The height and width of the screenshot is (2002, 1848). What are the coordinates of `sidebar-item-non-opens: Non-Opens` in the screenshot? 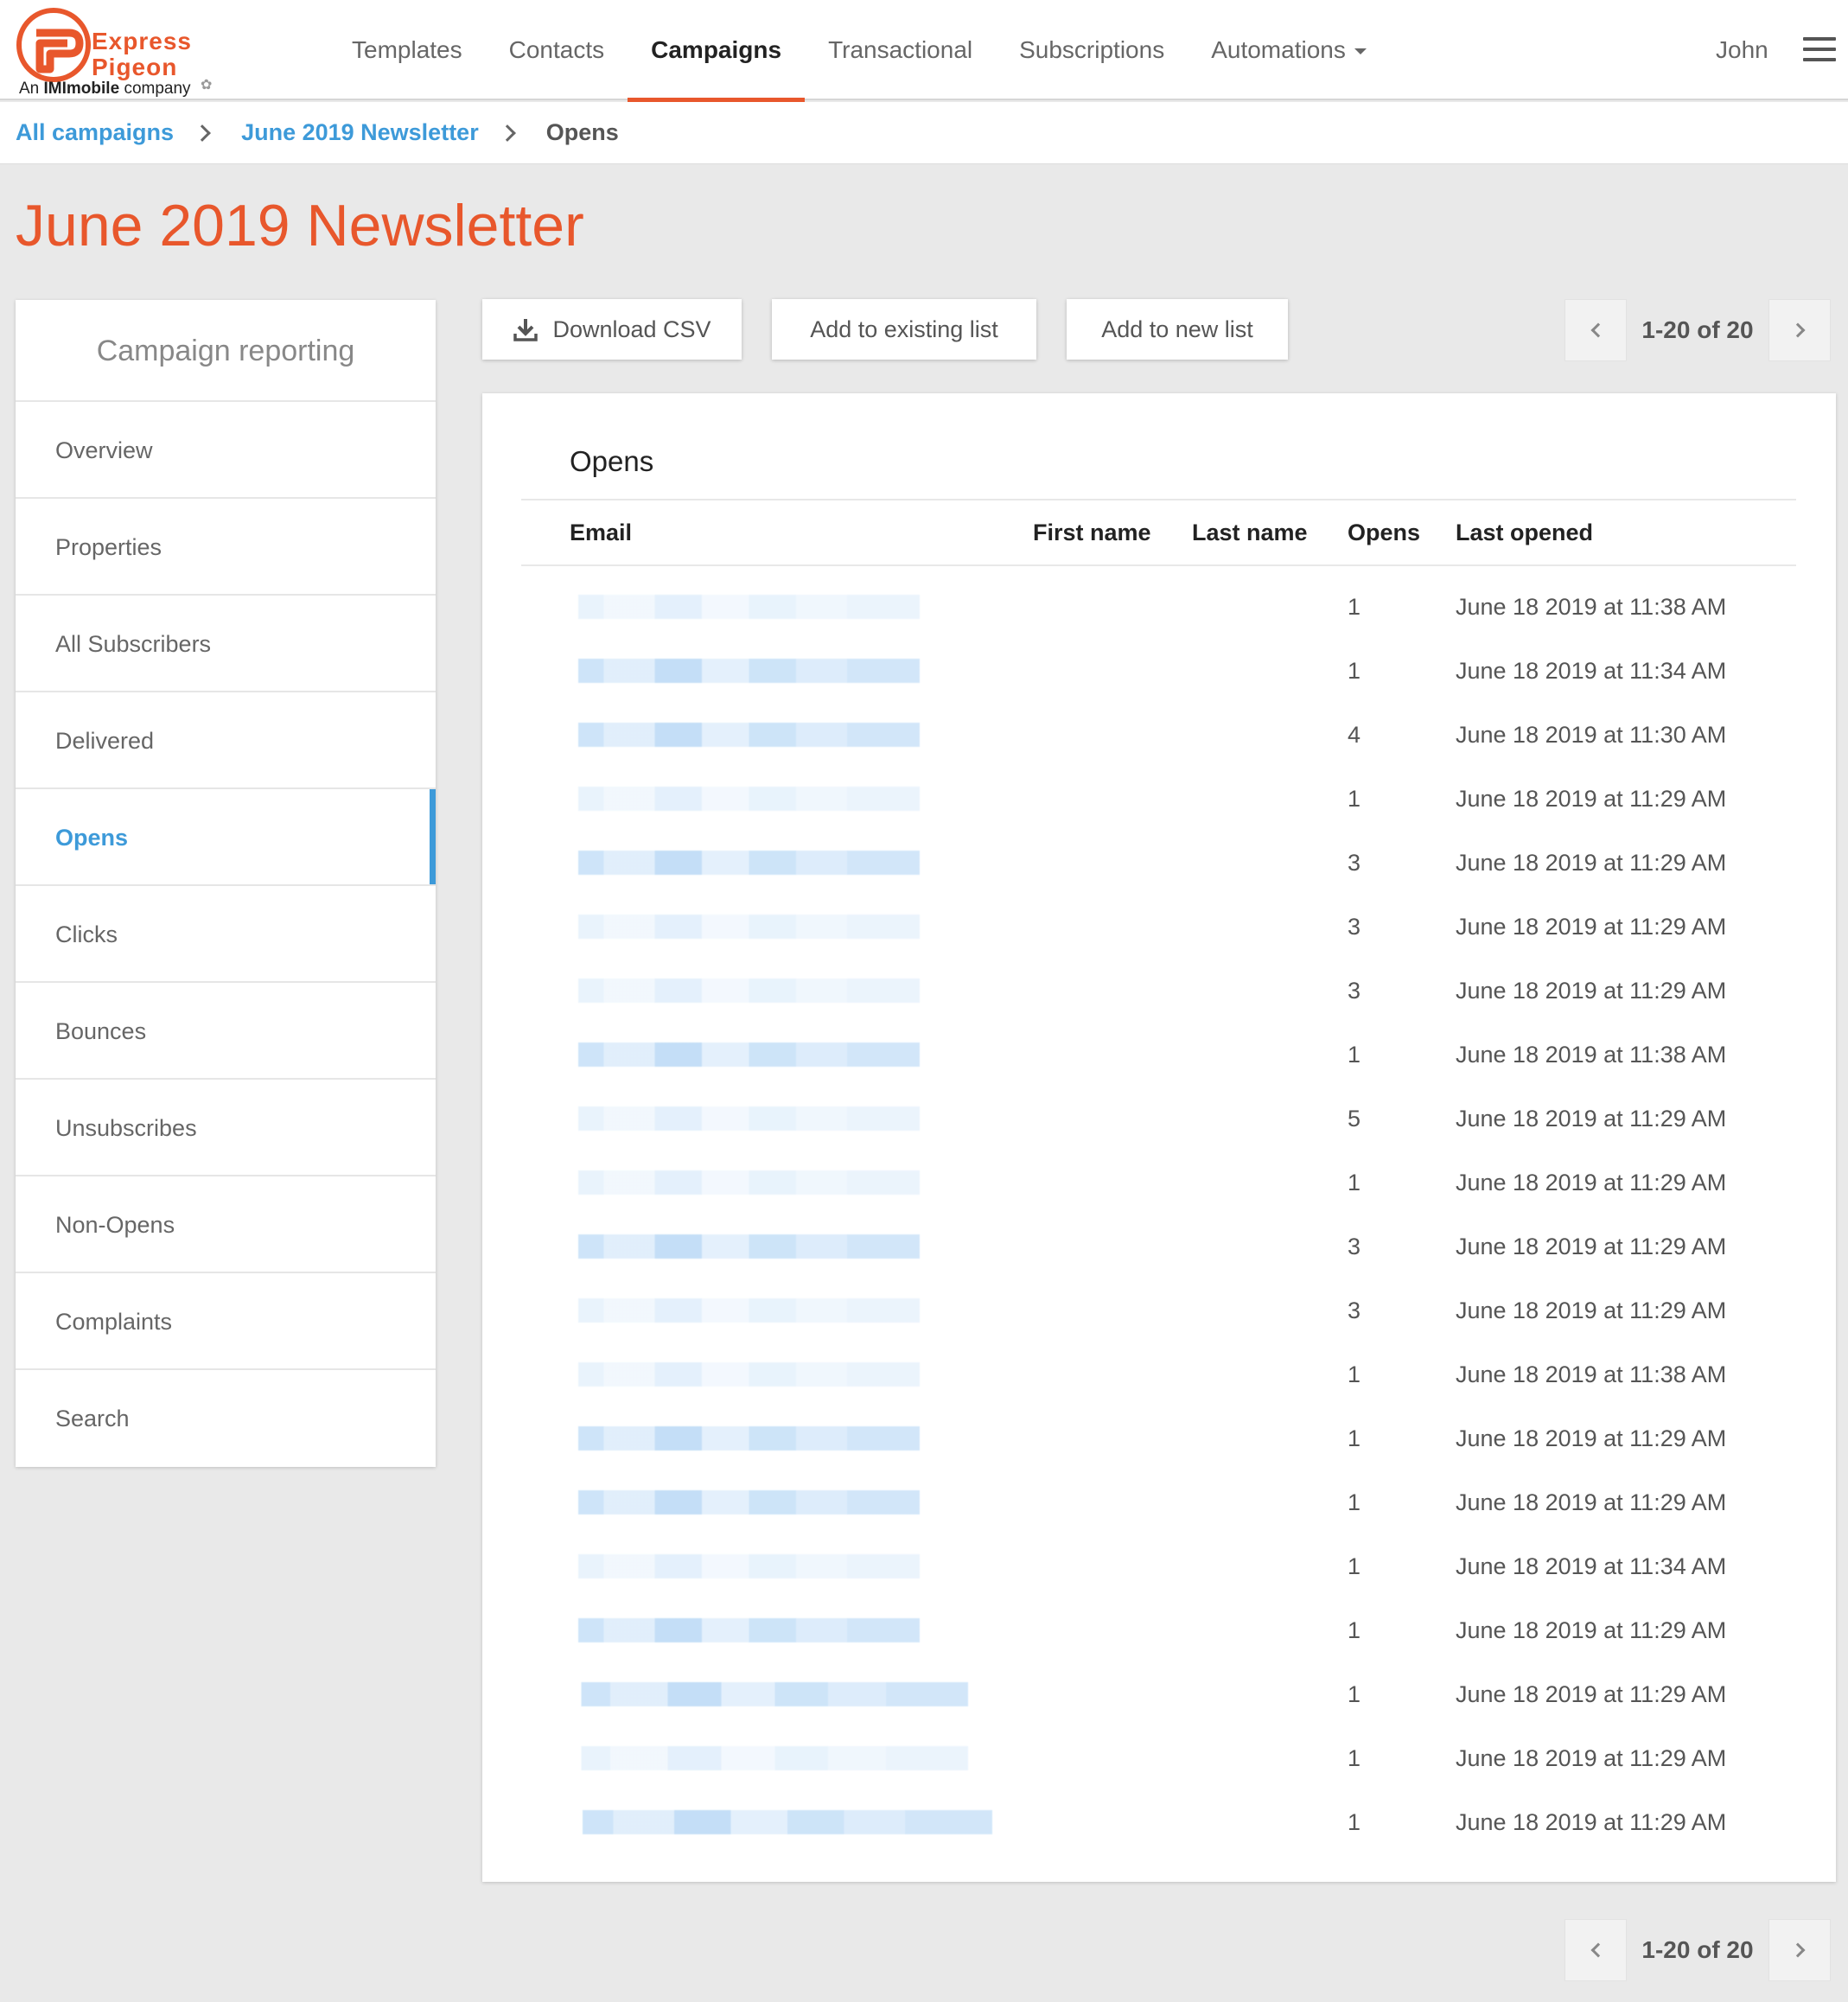 It's located at (226, 1224).